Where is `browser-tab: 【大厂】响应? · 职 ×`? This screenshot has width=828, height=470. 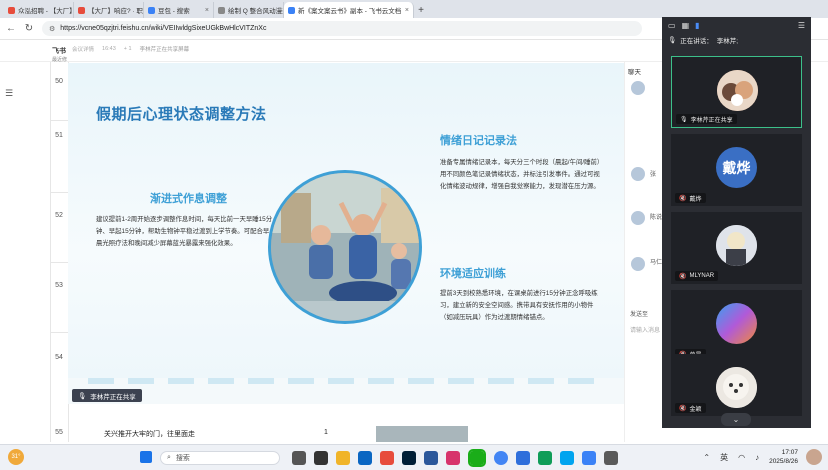
browser-tab: 【大厂】响应? · 职 × is located at coordinates (109, 10).